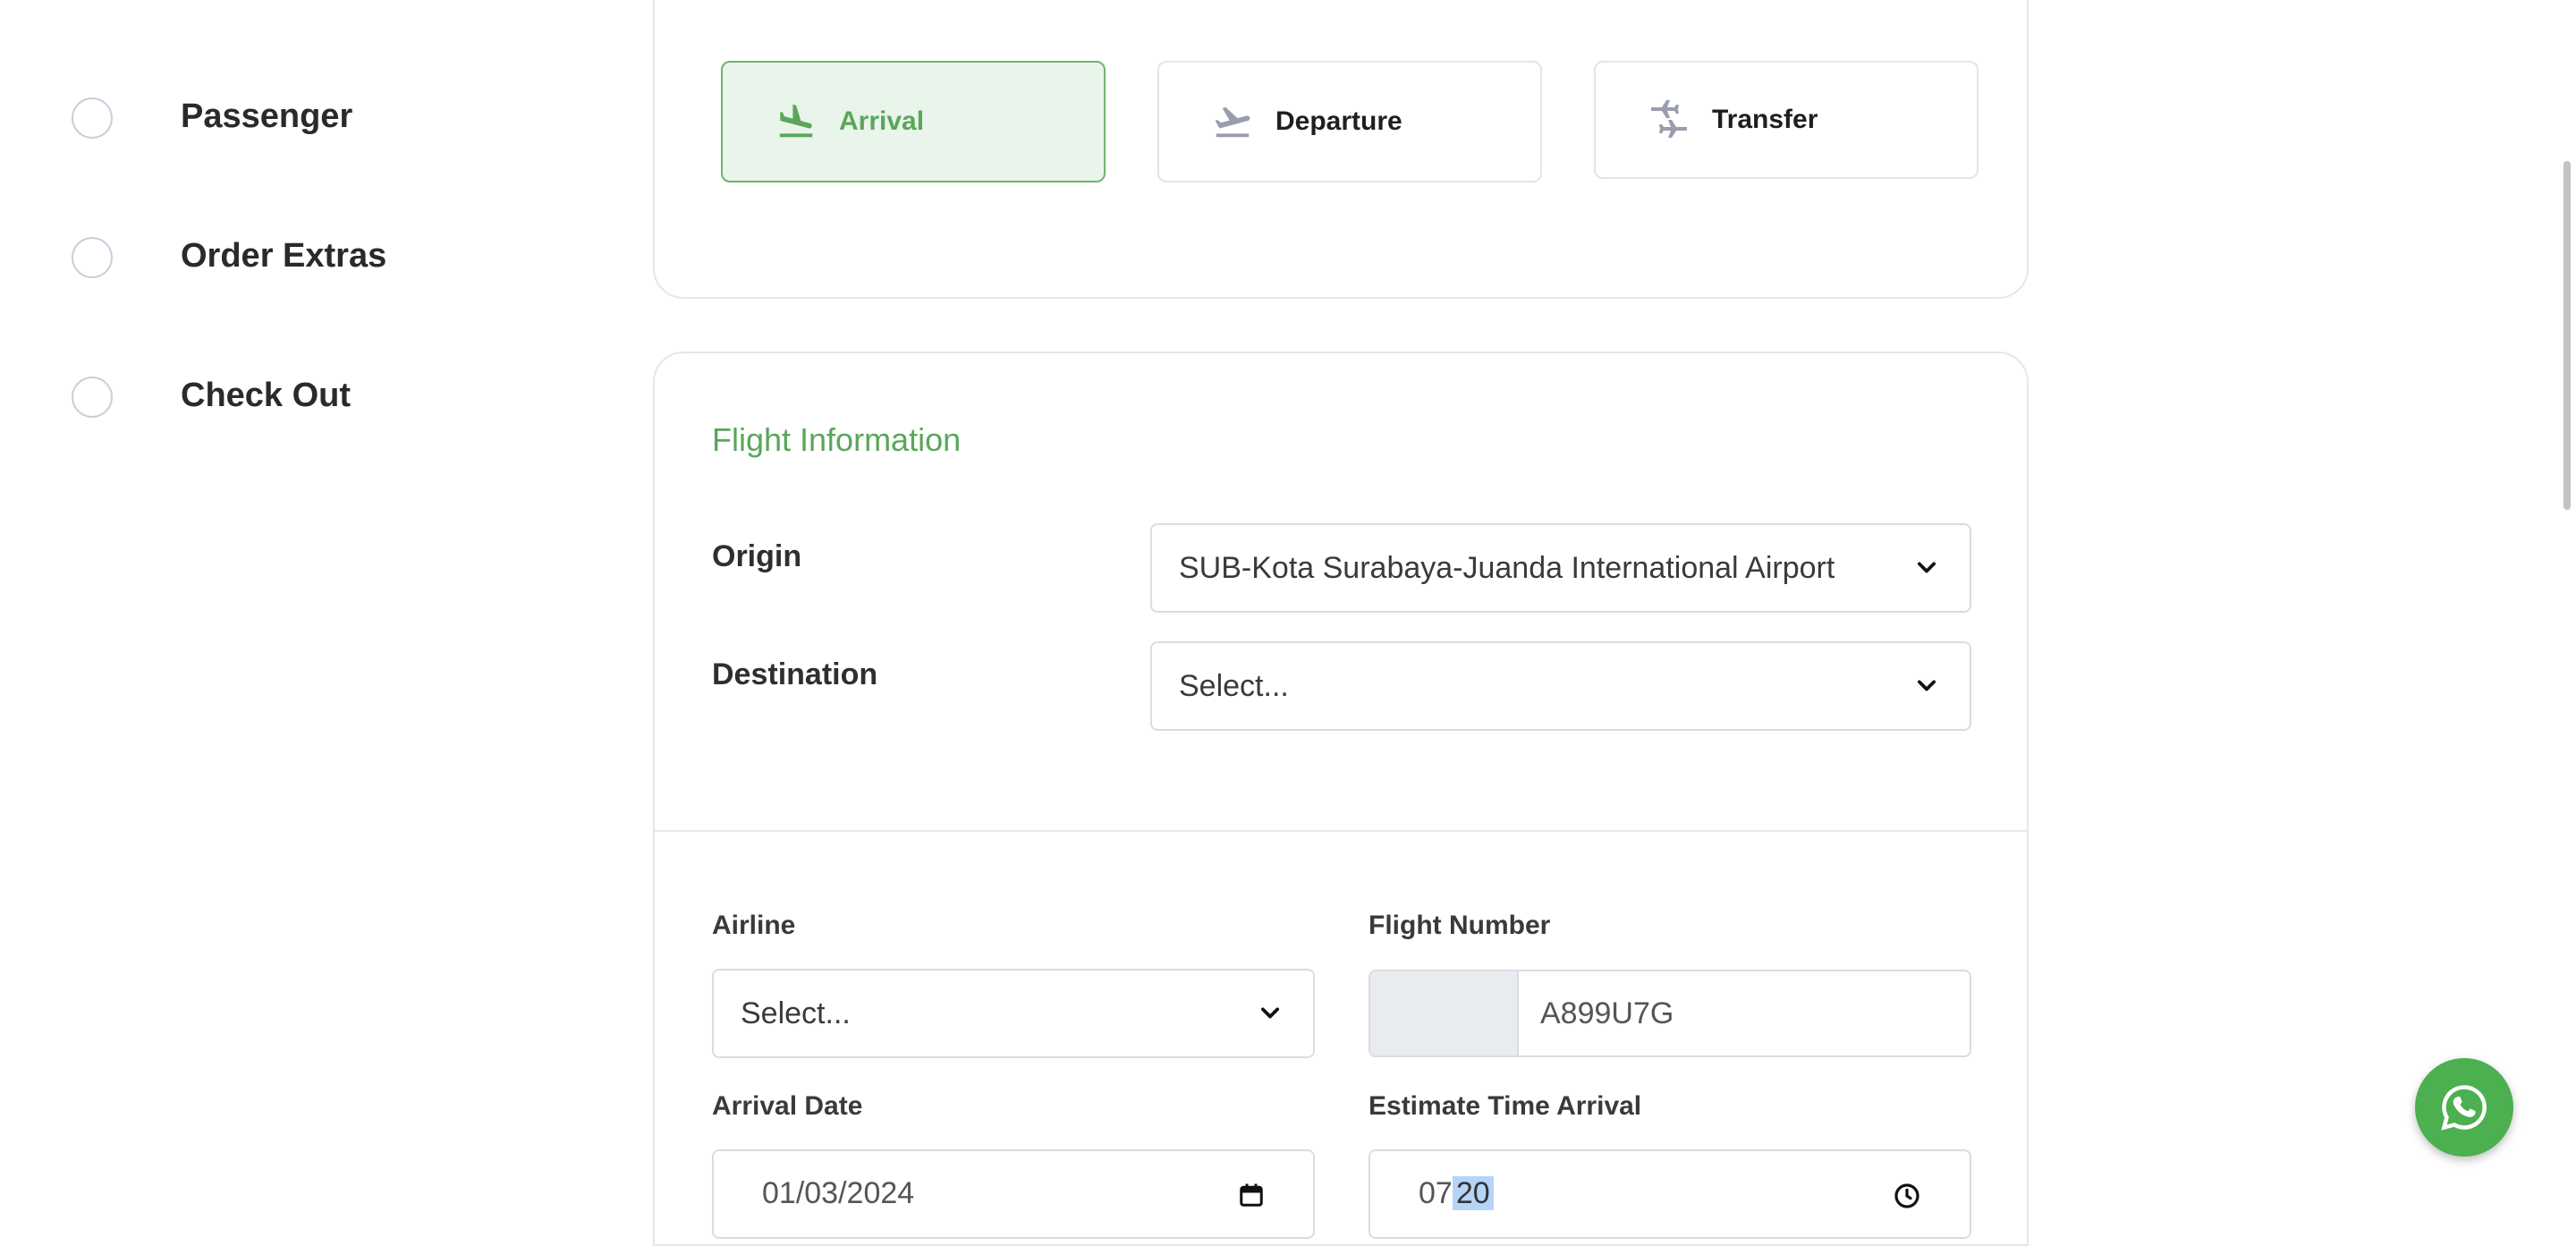  What do you see at coordinates (1013, 1194) in the screenshot?
I see `arrival-date-input: 01/03/2024` at bounding box center [1013, 1194].